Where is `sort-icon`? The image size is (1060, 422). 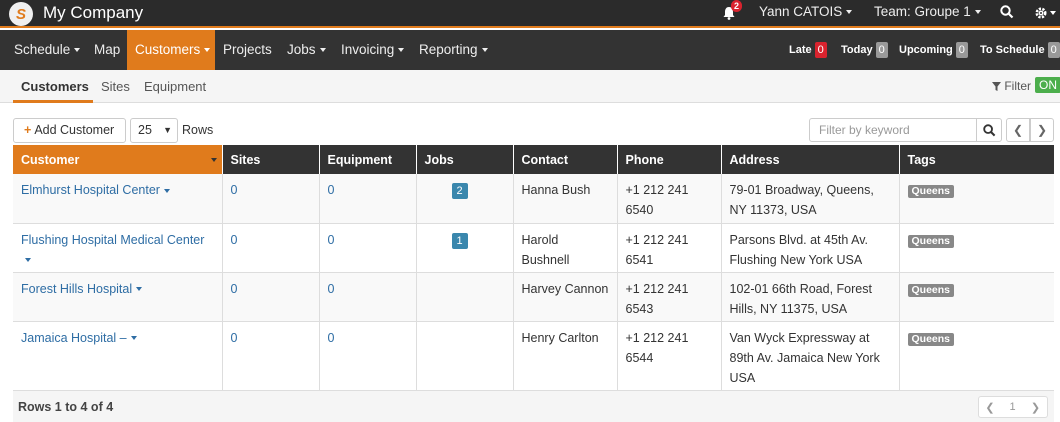 sort-icon is located at coordinates (213, 160).